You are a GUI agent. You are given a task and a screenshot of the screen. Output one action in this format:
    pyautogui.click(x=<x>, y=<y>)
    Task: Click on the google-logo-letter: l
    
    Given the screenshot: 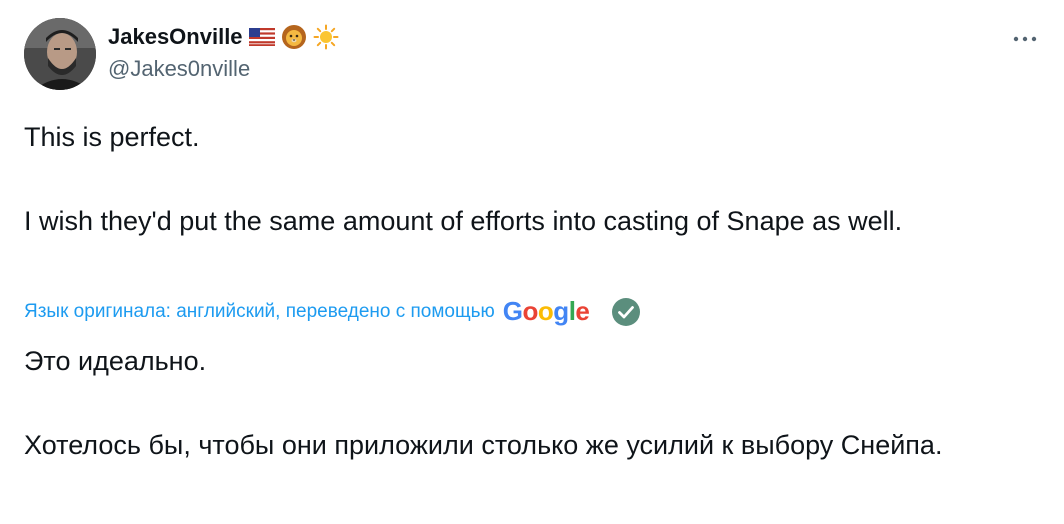 What is the action you would take?
    pyautogui.click(x=572, y=311)
    